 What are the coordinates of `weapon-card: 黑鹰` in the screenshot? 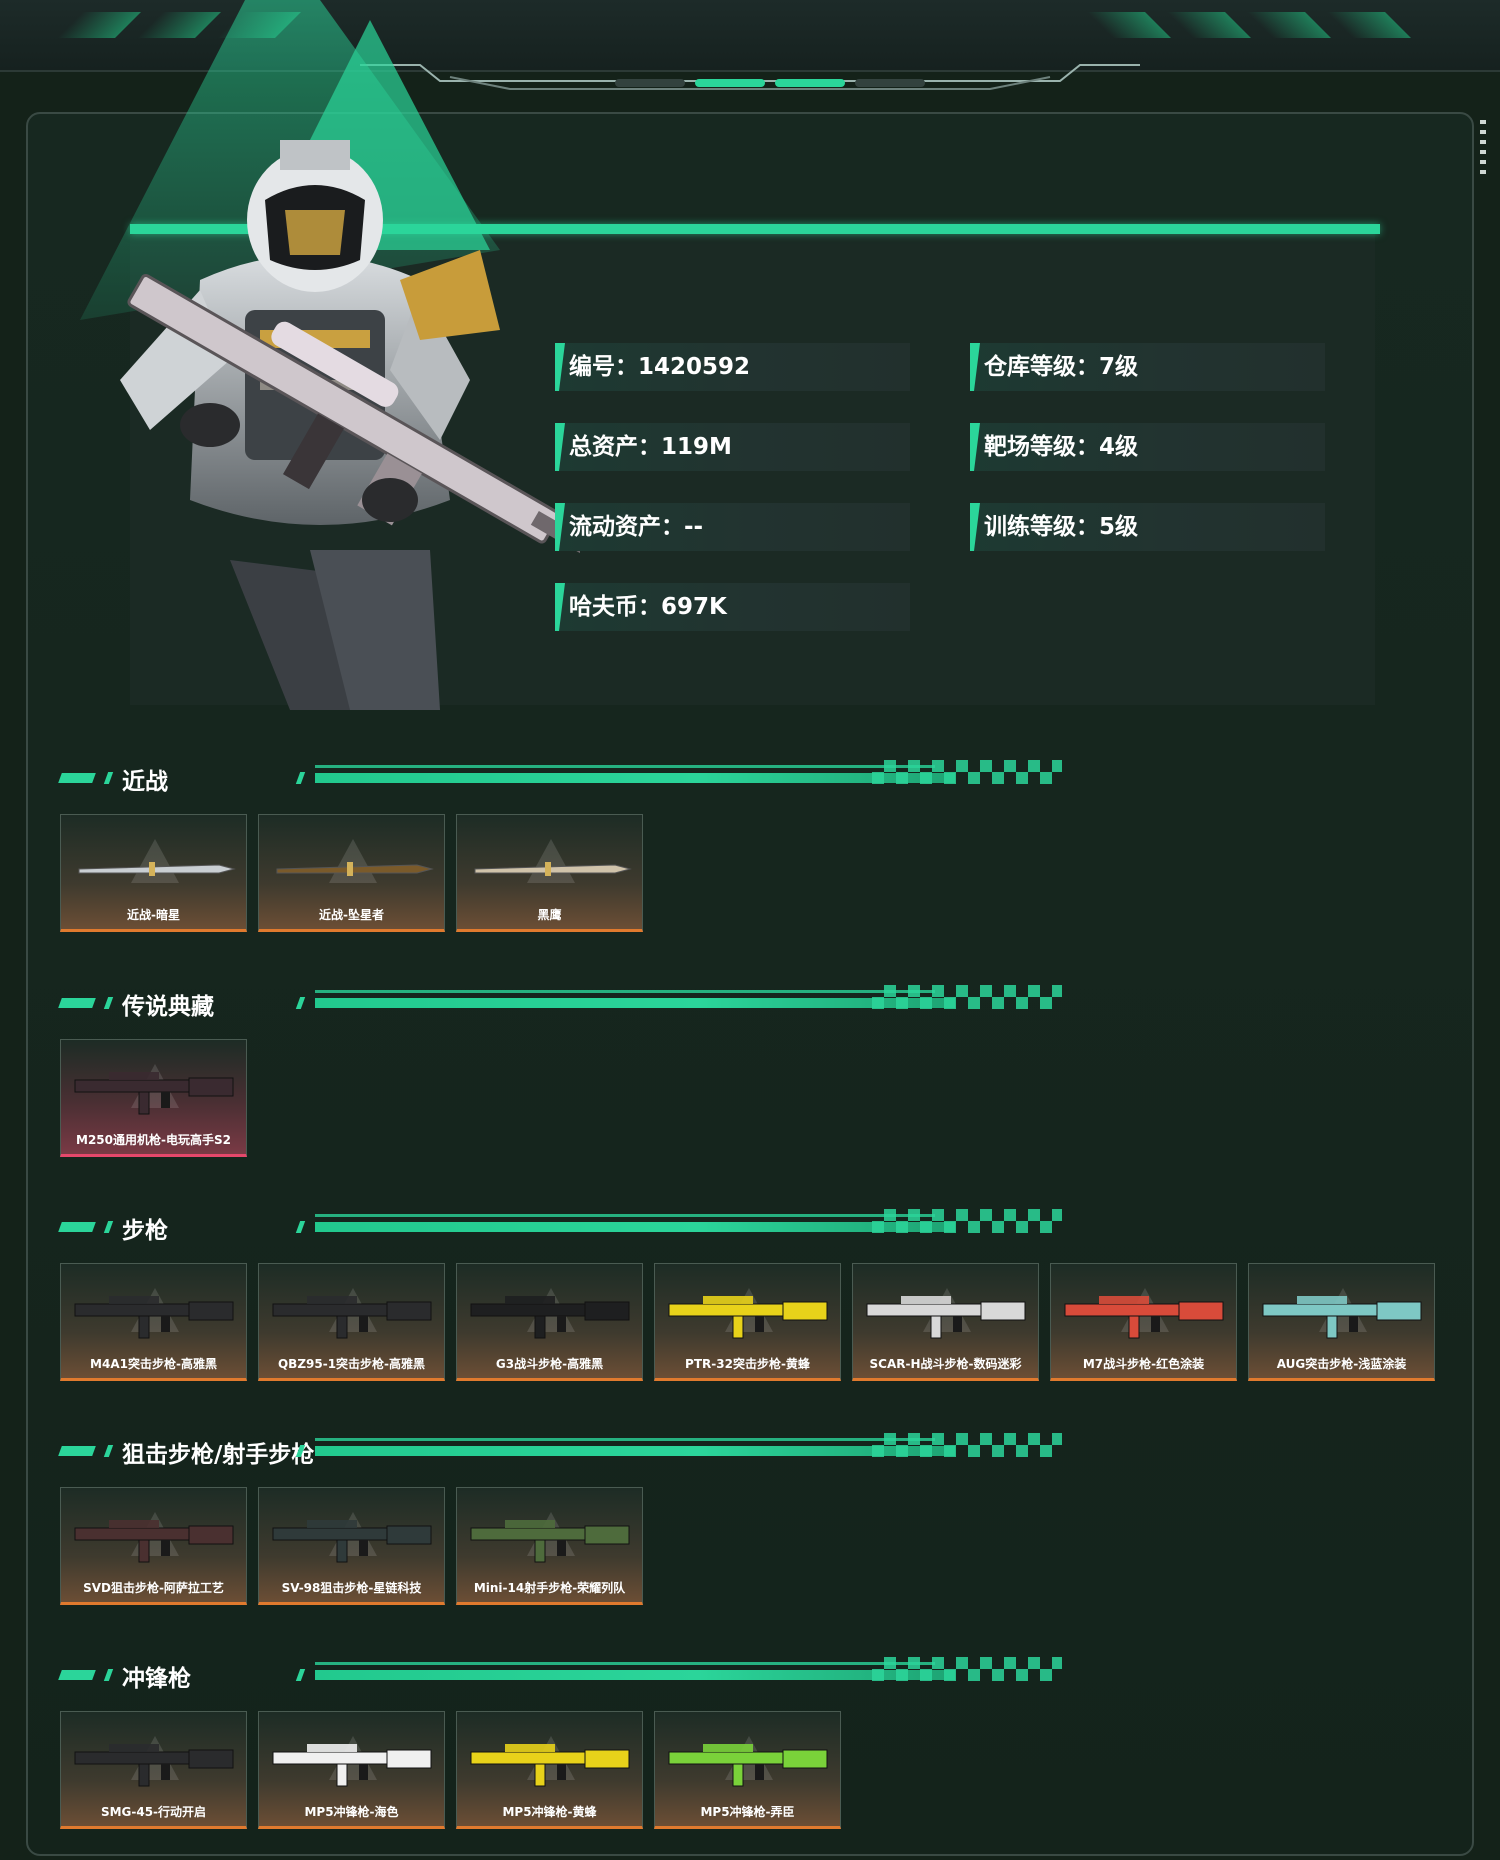 It's located at (549, 873).